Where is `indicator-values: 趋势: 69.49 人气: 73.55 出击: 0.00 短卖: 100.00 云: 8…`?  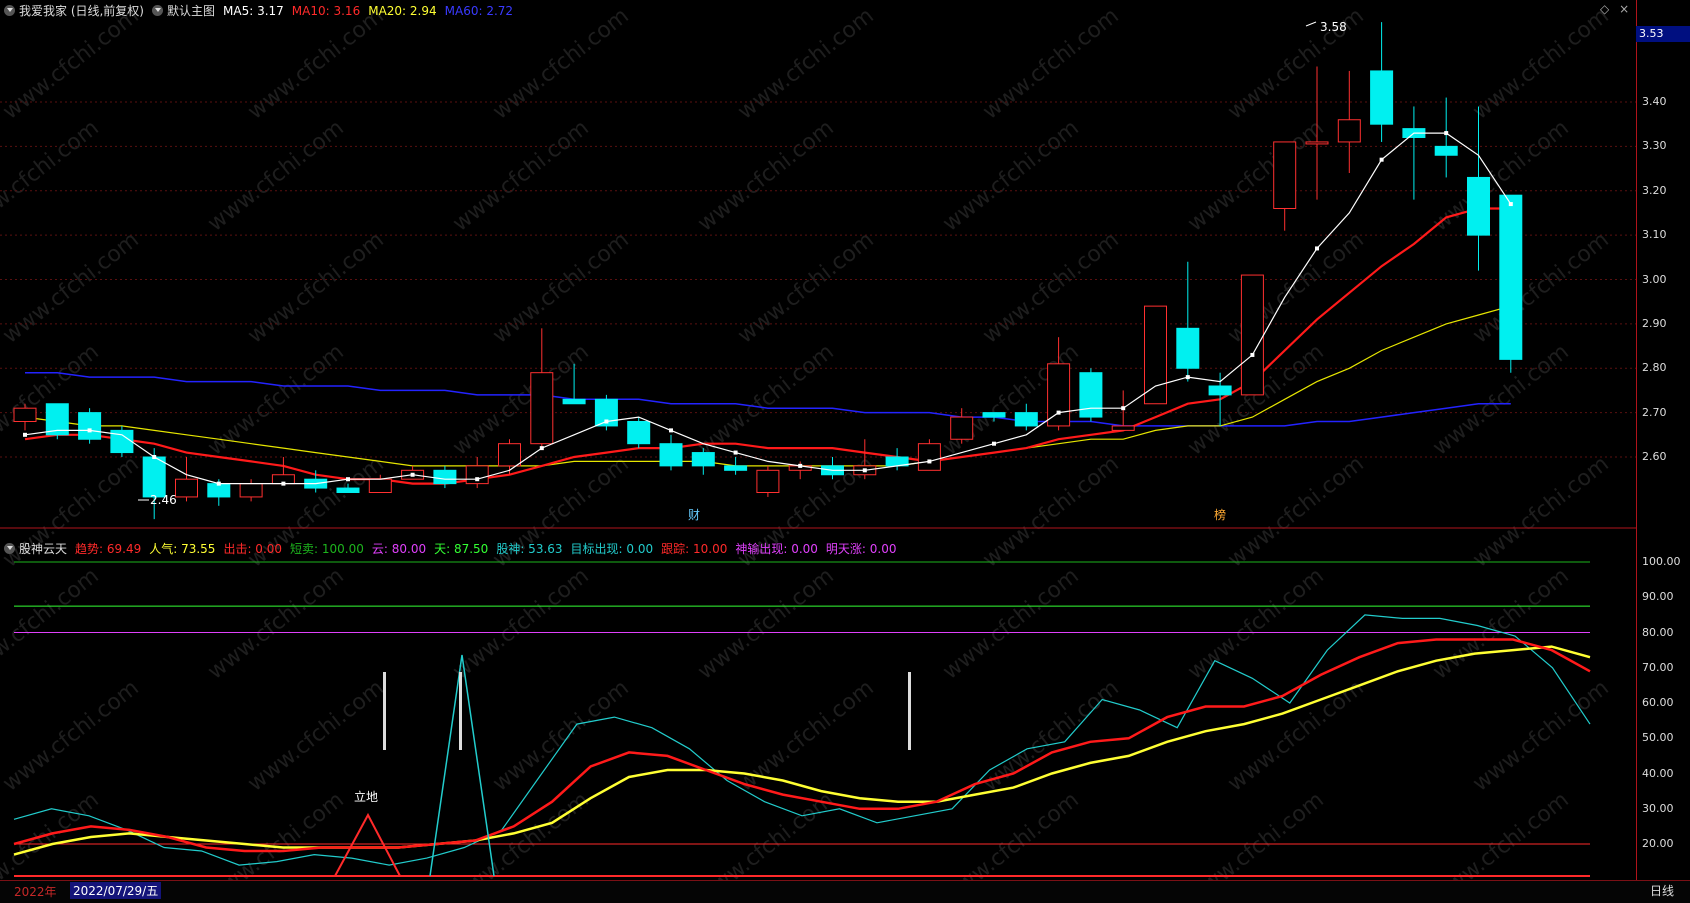
indicator-values: 趋势: 69.49 人气: 73.55 出击: 0.00 短卖: 100.00 云: 8… is located at coordinates (489, 549).